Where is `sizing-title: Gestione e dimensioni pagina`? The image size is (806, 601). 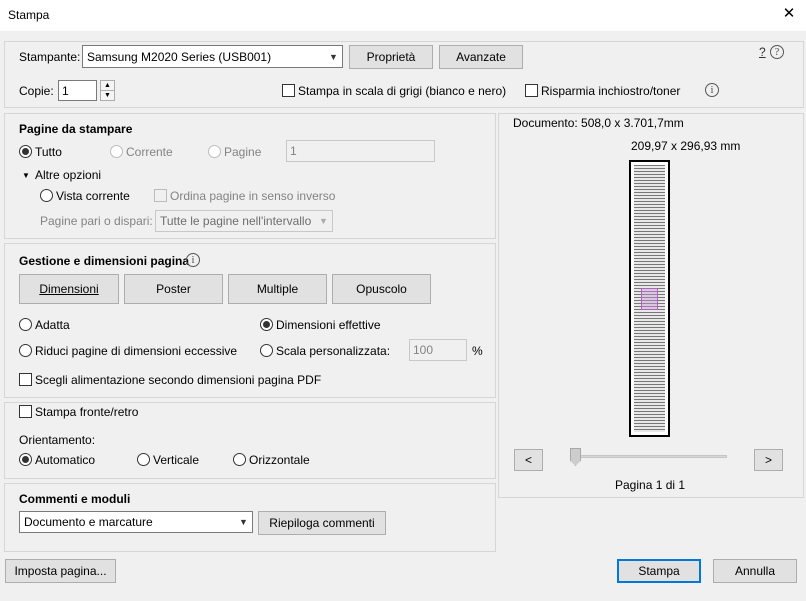
sizing-title: Gestione e dimensioni pagina is located at coordinates (104, 261).